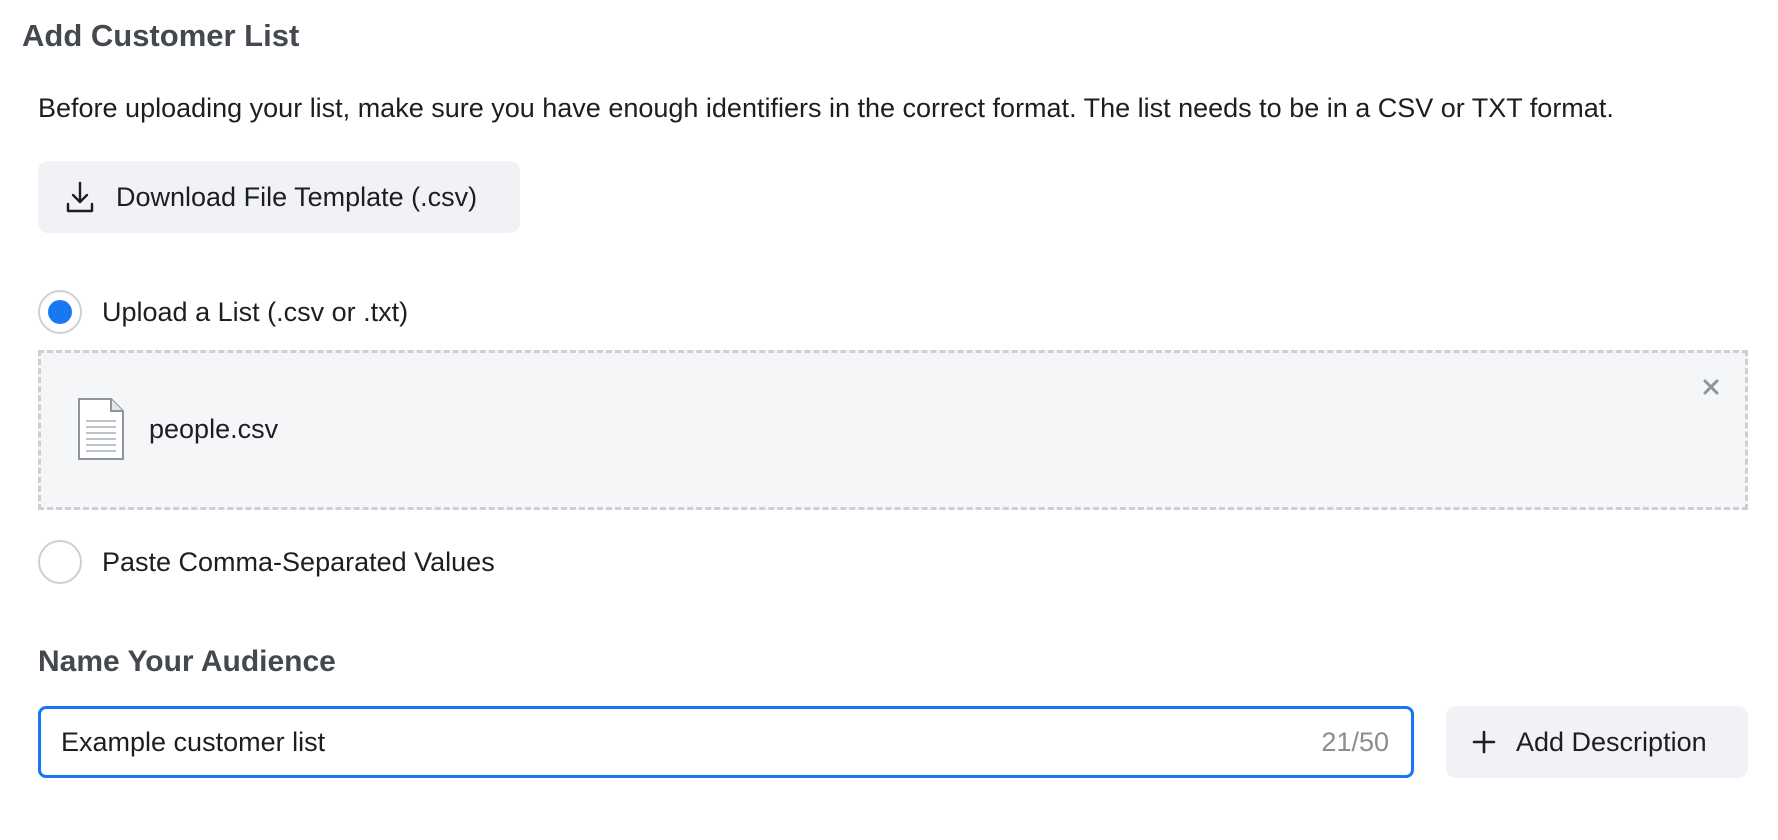 The width and height of the screenshot is (1778, 840). What do you see at coordinates (60, 562) in the screenshot?
I see `paste-values-radio` at bounding box center [60, 562].